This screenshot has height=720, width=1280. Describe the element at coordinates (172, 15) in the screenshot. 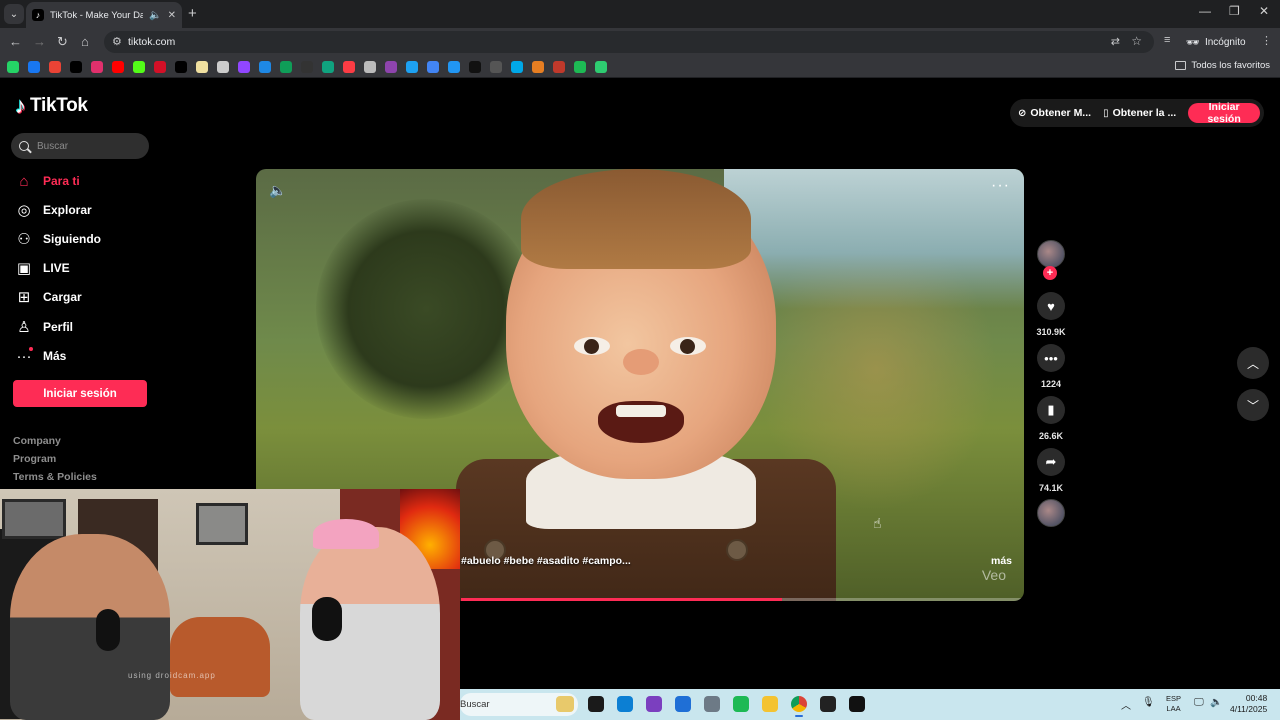

I see `close-tab-icon: ✕` at that location.